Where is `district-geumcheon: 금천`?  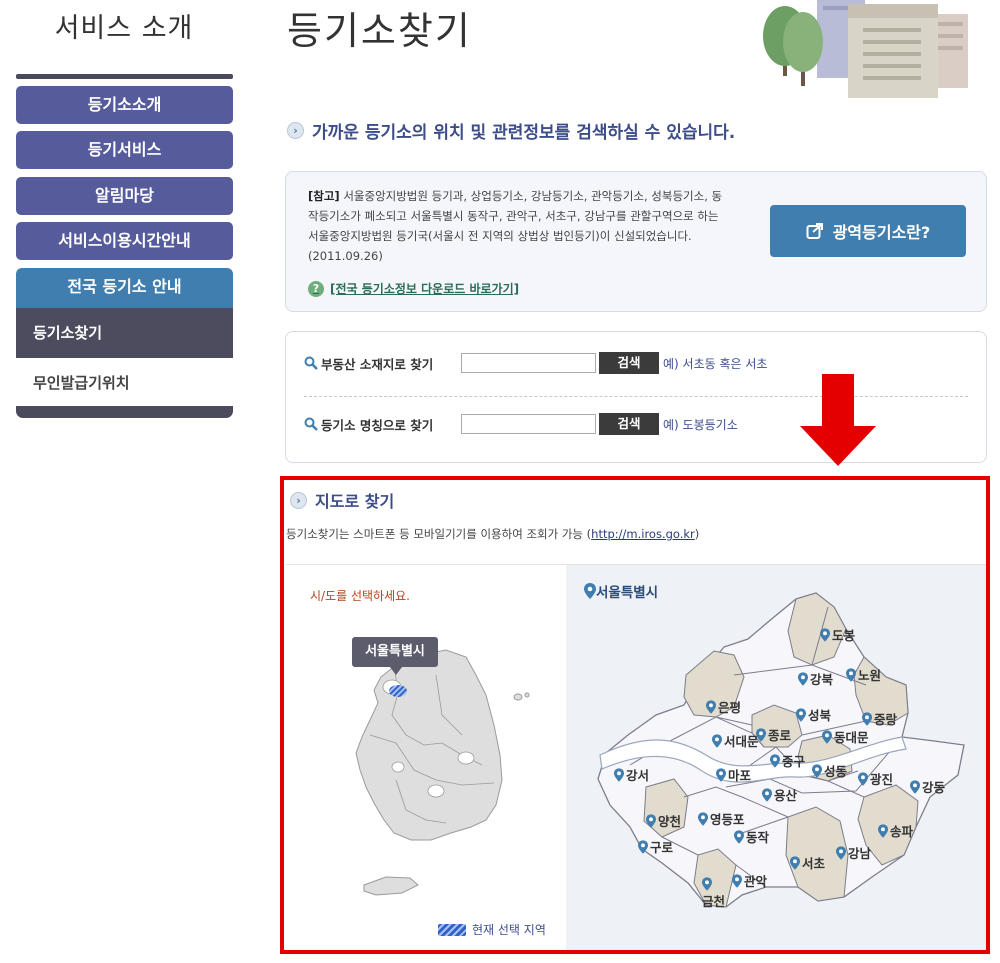
district-geumcheon: 금천 is located at coordinates (713, 893).